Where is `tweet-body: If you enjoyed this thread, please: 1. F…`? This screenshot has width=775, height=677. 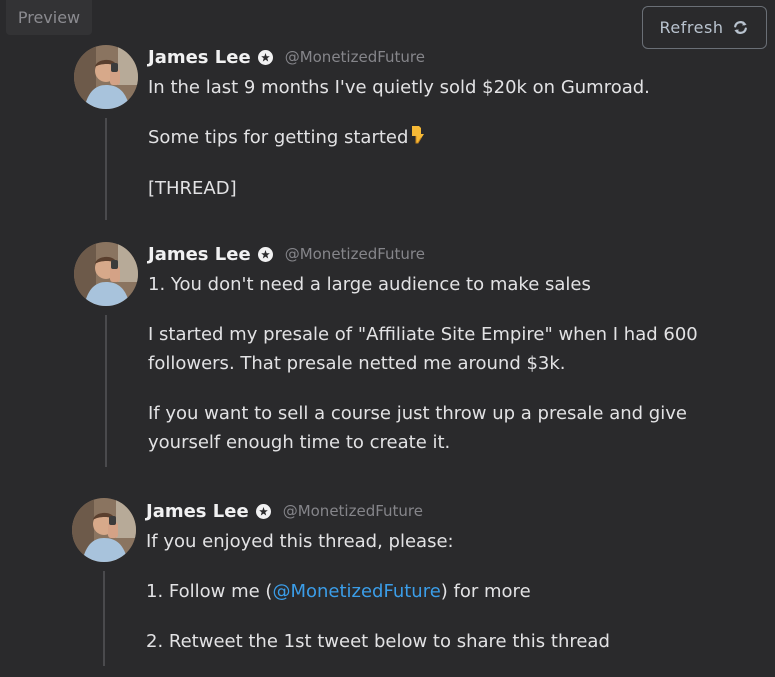
tweet-body: If you enjoyed this thread, please: 1. F… is located at coordinates (378, 602).